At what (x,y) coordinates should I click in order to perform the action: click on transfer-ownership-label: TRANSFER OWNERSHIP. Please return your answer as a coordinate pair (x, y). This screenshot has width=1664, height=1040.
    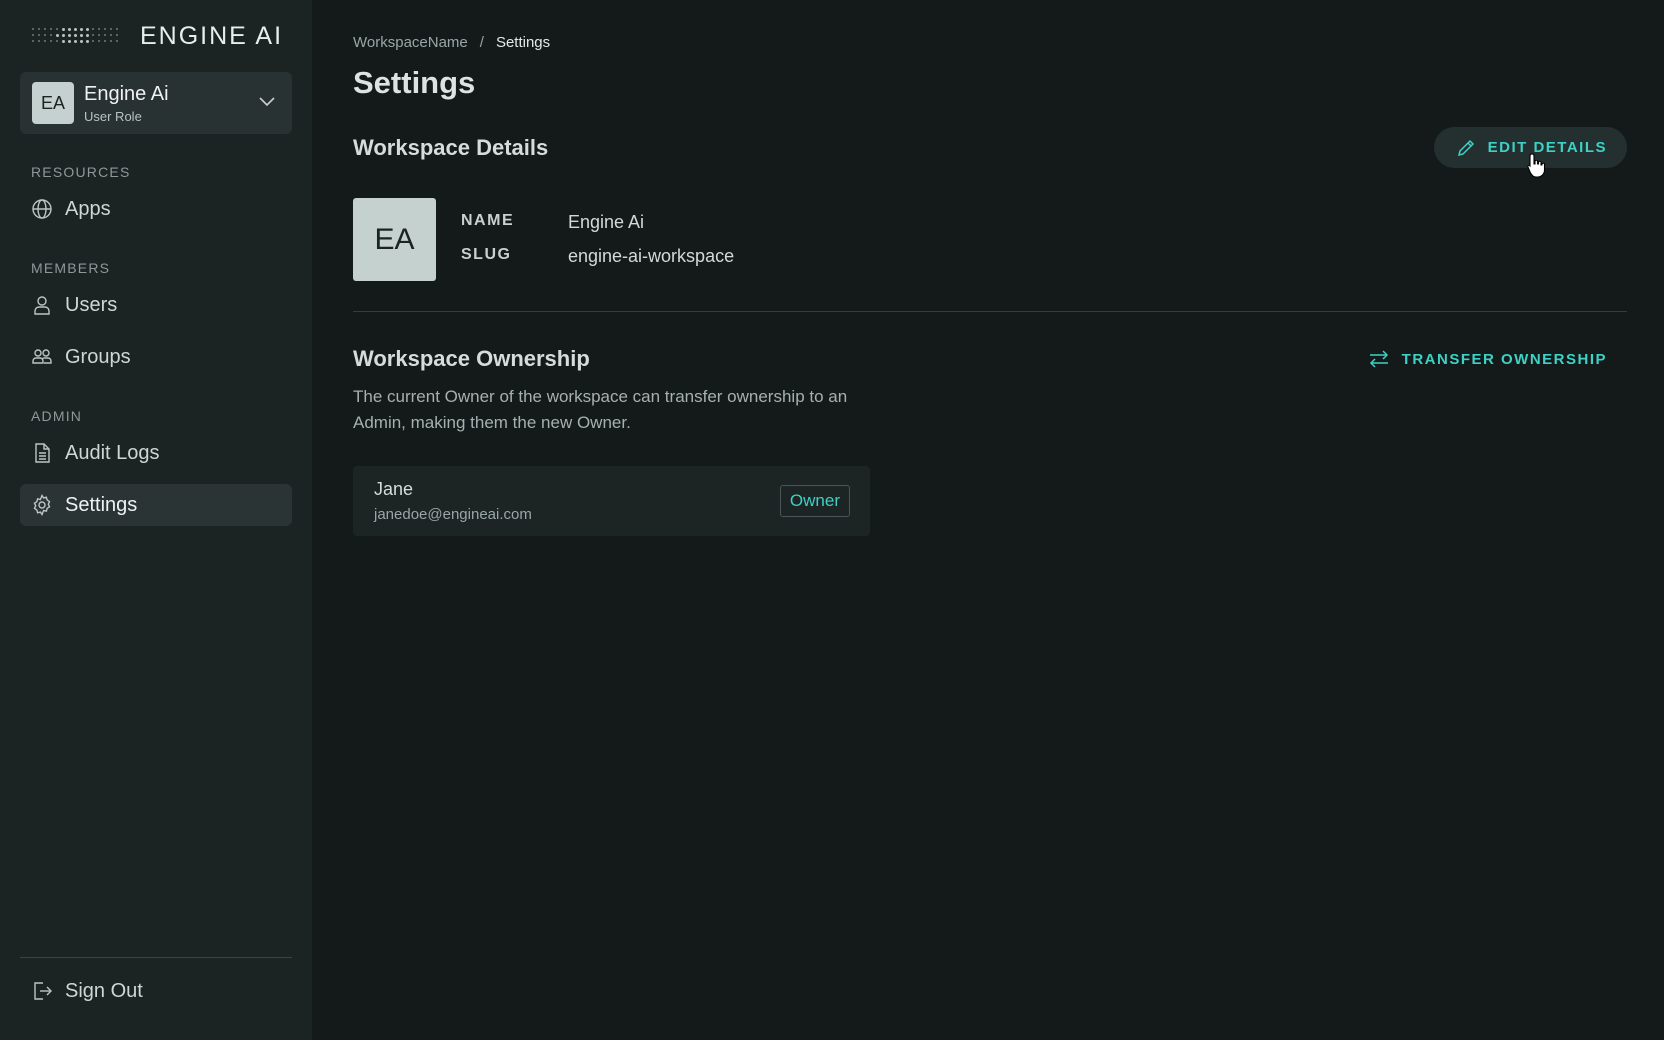
    Looking at the image, I should click on (1504, 359).